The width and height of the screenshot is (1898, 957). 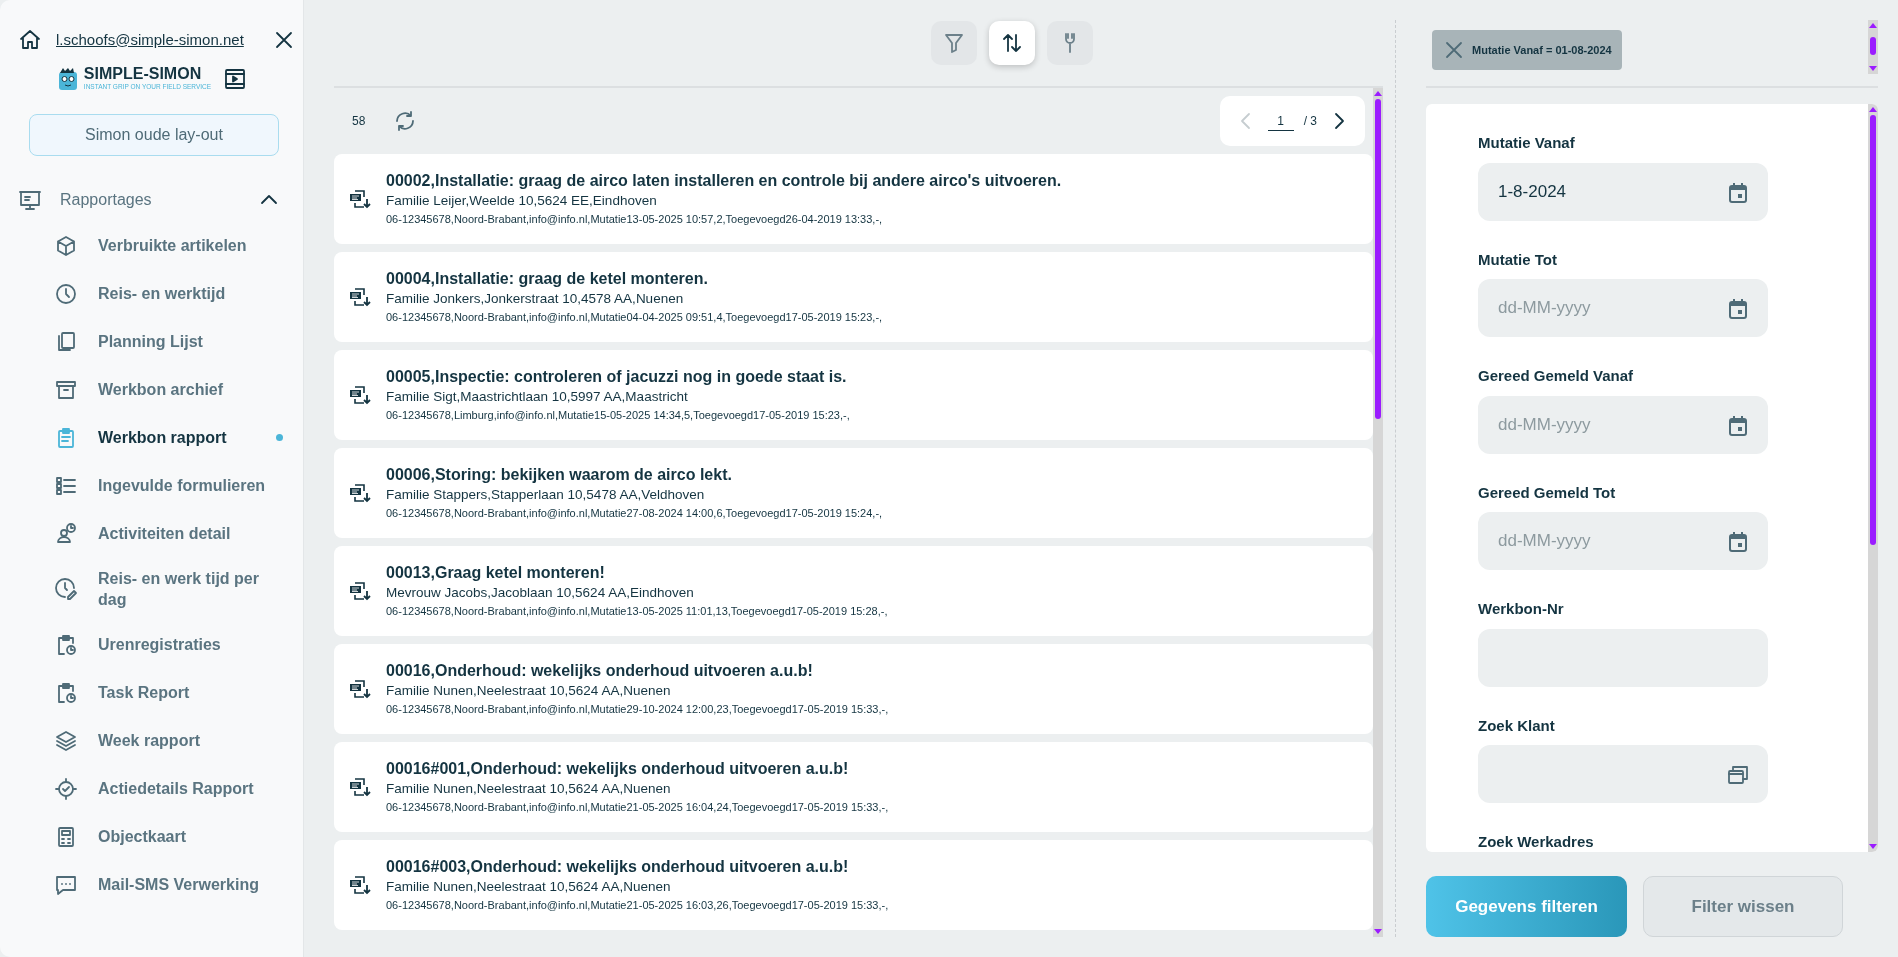 I want to click on work-order-card: 00016#001,Onderhoud: wekelijks onderhoud uitvoeren a.u.b! Familie Nunen,Neelestraat 10,5624 AA,Nuenen 06-12345678,Noord-Brabant,info@info.nl,Mutatie21-05-2025 16:04,24,Toegevoegd17-05-2019 15:33,-,, so click(x=853, y=787).